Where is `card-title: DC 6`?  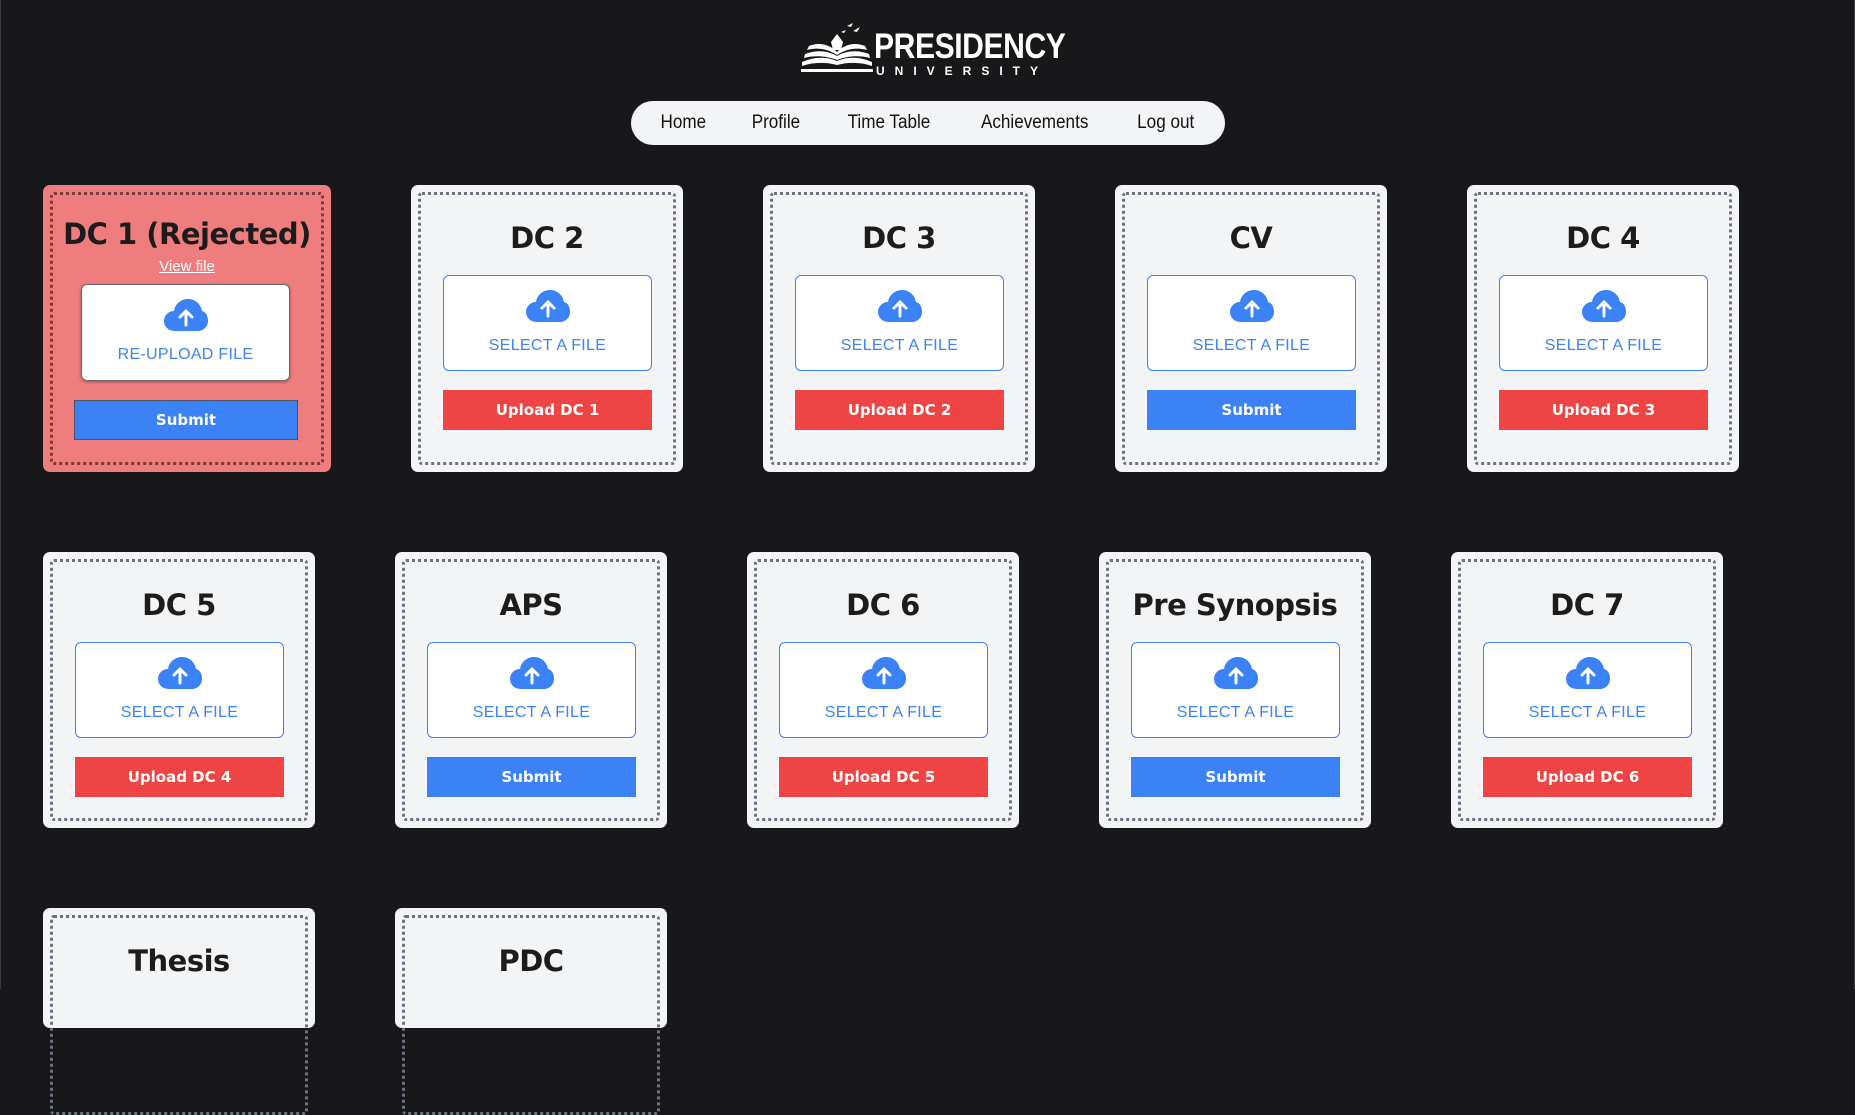 card-title: DC 6 is located at coordinates (883, 605).